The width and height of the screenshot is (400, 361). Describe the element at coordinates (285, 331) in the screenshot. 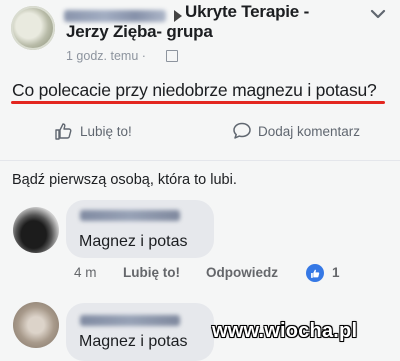

I see `watermark: www.wiocha.pl` at that location.